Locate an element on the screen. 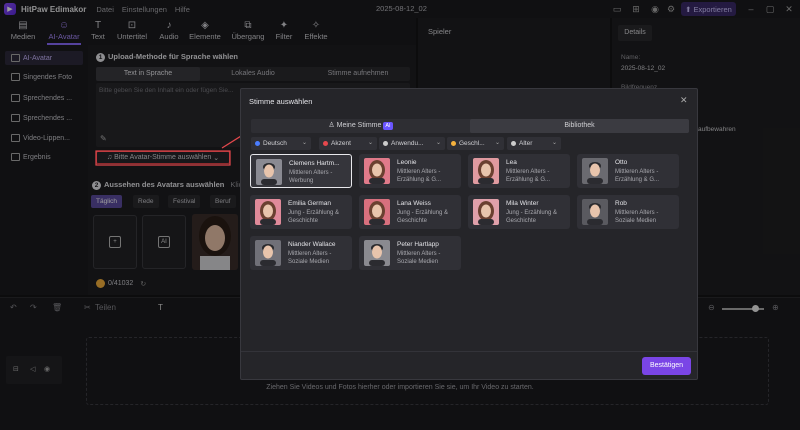 The image size is (800, 430). voice-name: Peter Hartlapp is located at coordinates (418, 244).